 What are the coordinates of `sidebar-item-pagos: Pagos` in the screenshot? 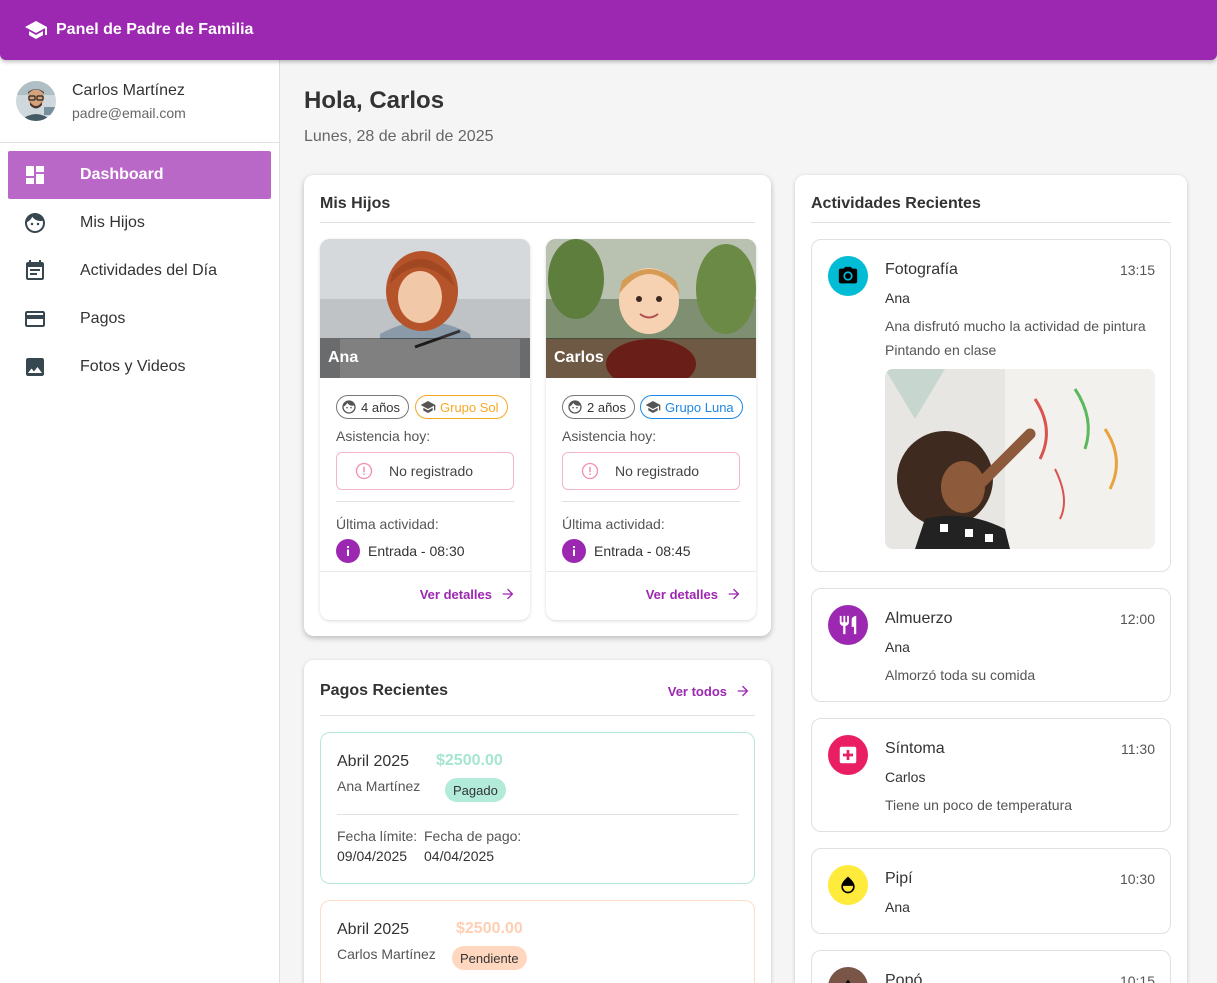 It's located at (139, 319).